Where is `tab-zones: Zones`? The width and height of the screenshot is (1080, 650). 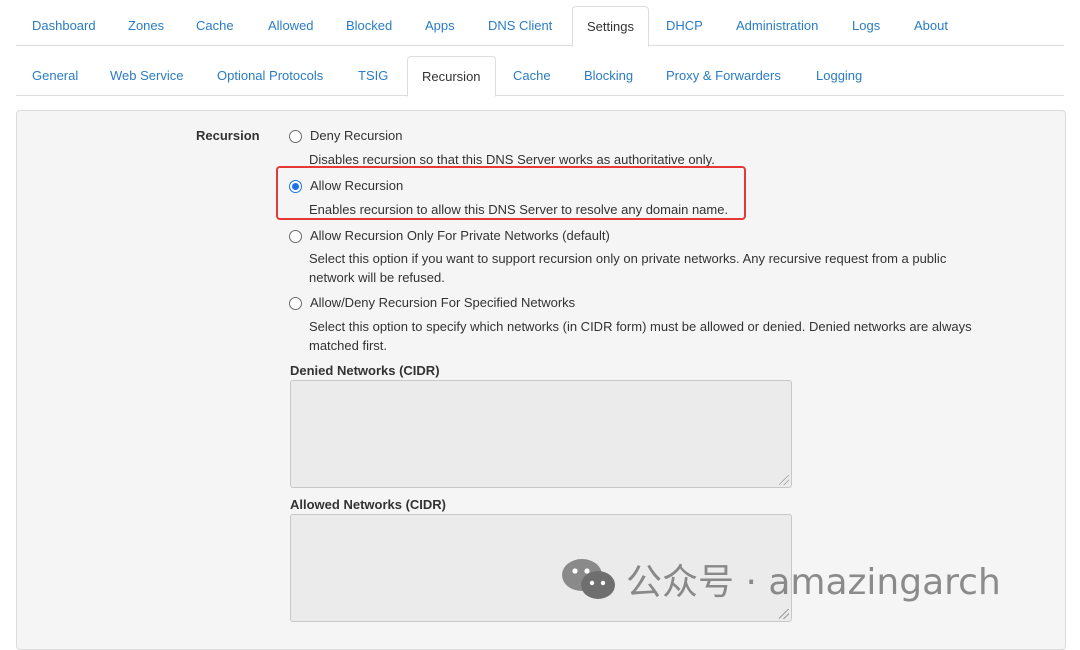
tab-zones: Zones is located at coordinates (146, 26).